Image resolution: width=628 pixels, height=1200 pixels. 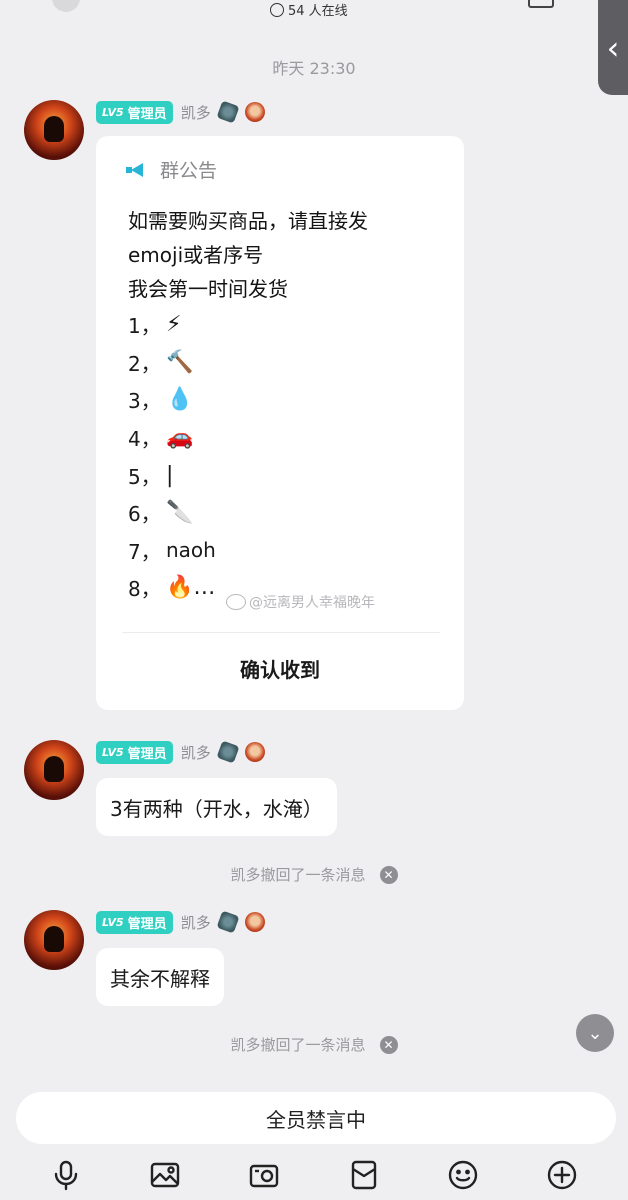 I want to click on list-item: 6， 🔪, so click(x=172, y=513).